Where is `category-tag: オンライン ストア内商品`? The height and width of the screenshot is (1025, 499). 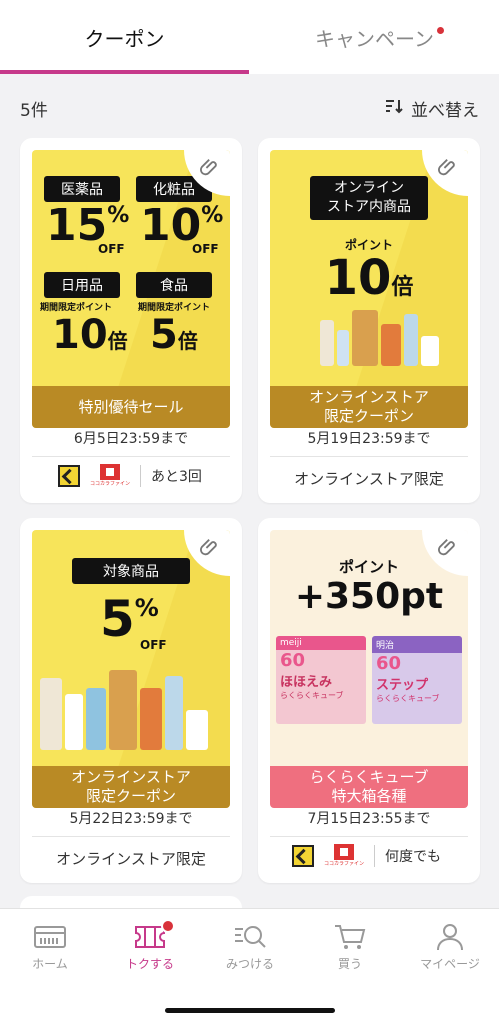
category-tag: オンライン ストア内商品 is located at coordinates (369, 198).